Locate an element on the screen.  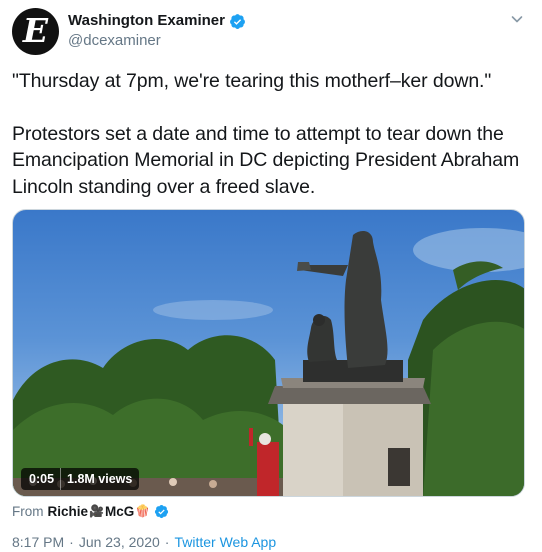
tweet-footer: 8:17 PM · Jun 23, 2020 · Twitter Web App is located at coordinates (144, 542).